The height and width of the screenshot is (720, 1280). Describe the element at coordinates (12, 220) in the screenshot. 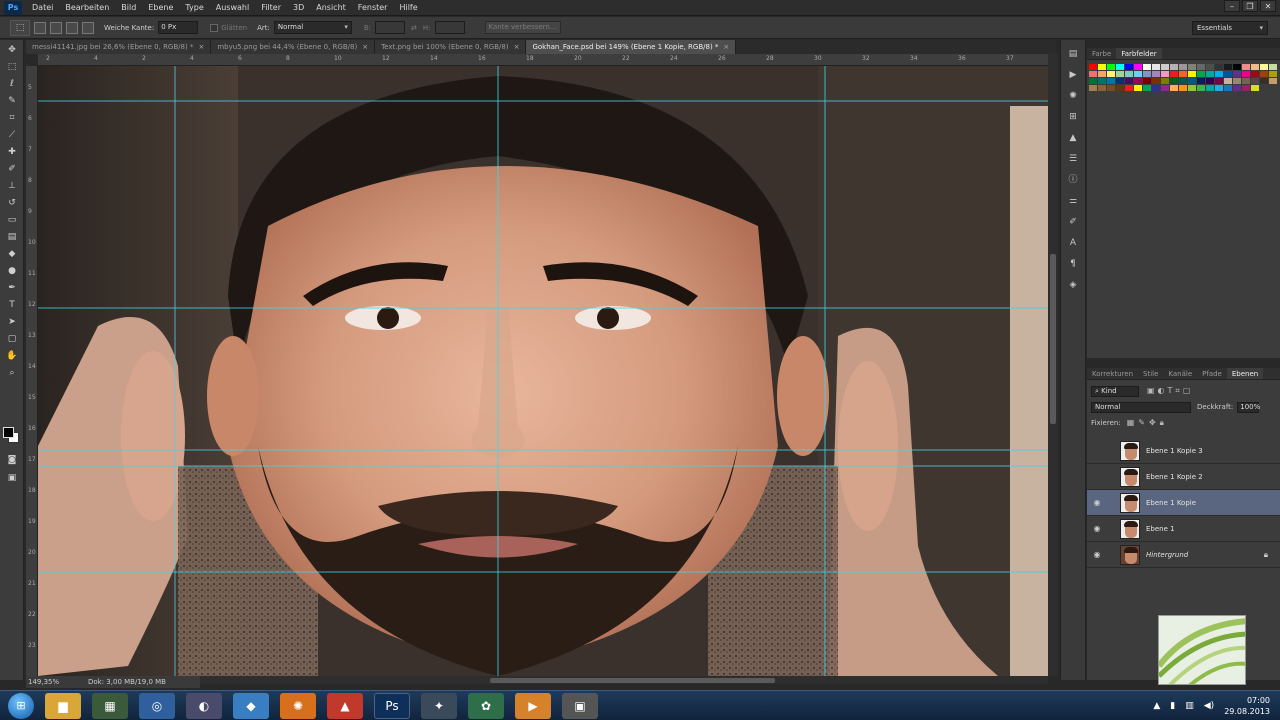

I see `eraser-tool-icon: ▭` at that location.